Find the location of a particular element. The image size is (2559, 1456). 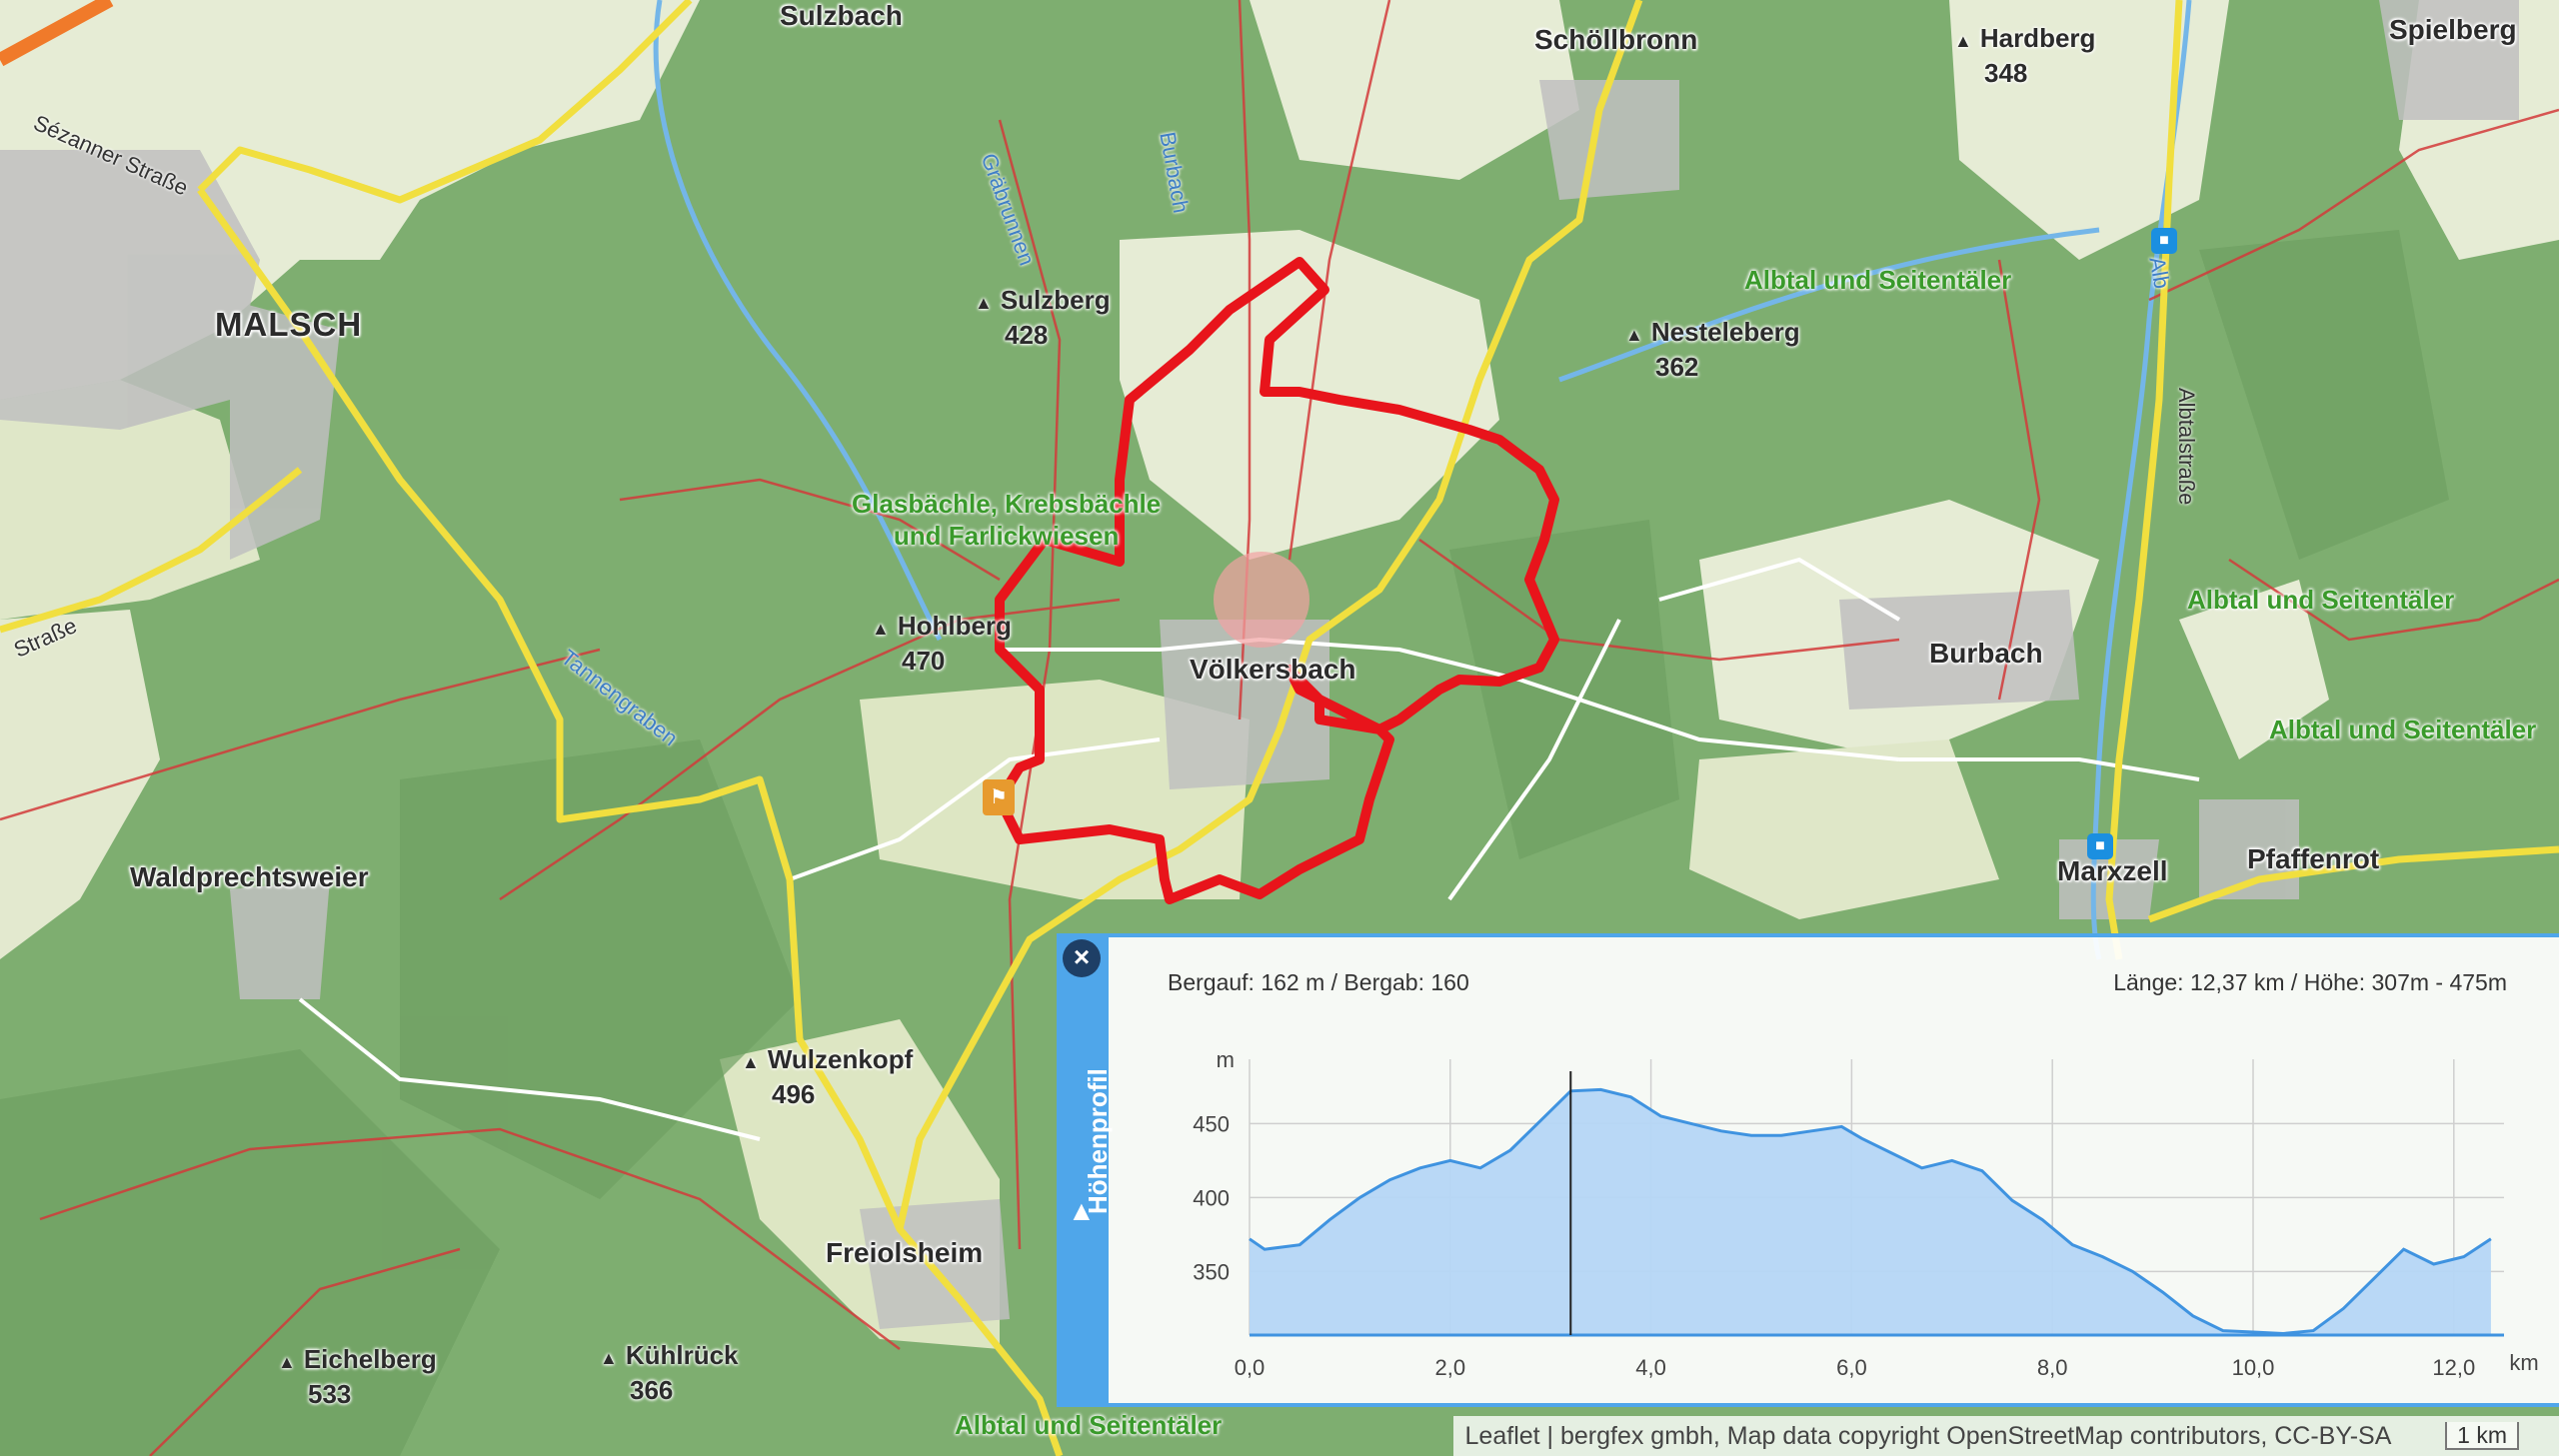

elevation-area is located at coordinates (1870, 1212).